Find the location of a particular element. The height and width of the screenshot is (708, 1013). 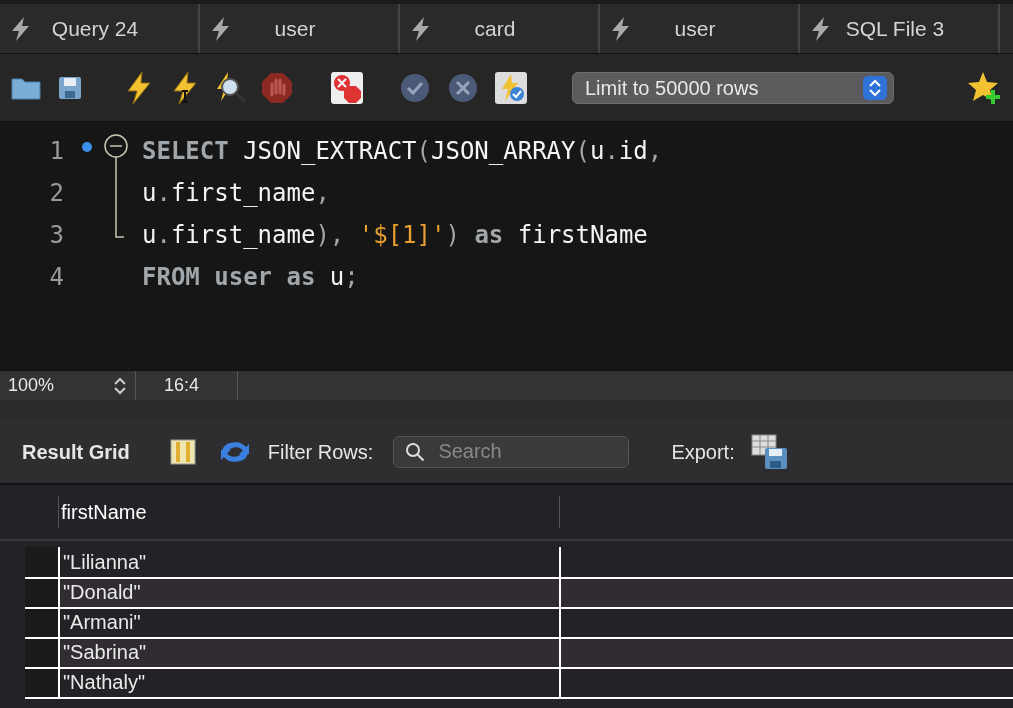

code-line: u.first_name, is located at coordinates (236, 193).